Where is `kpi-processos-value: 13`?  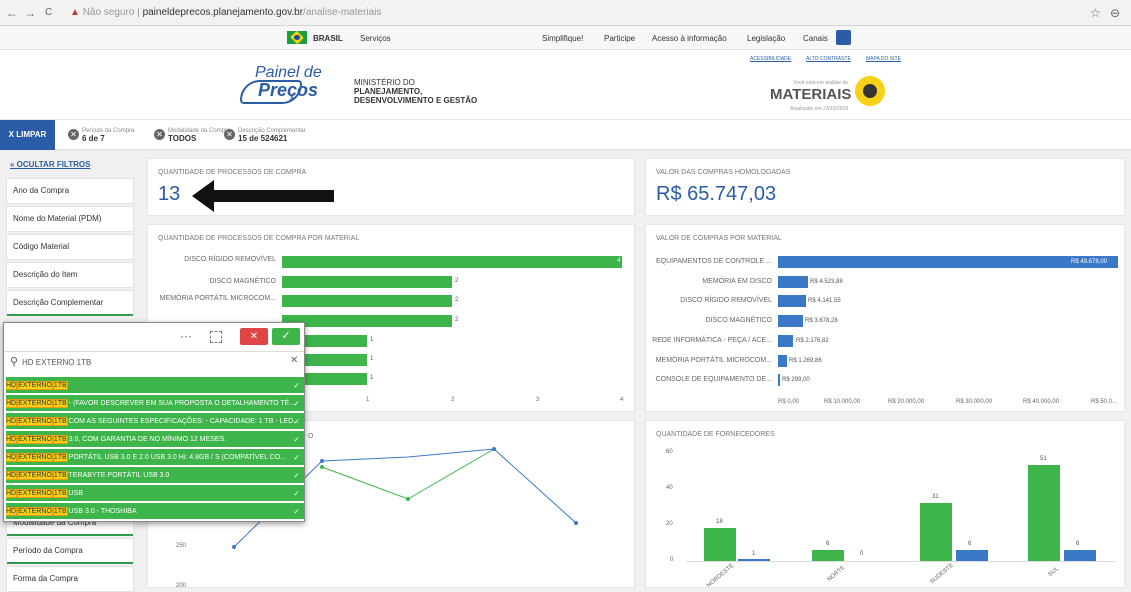
kpi-processos-value: 13 is located at coordinates (169, 194).